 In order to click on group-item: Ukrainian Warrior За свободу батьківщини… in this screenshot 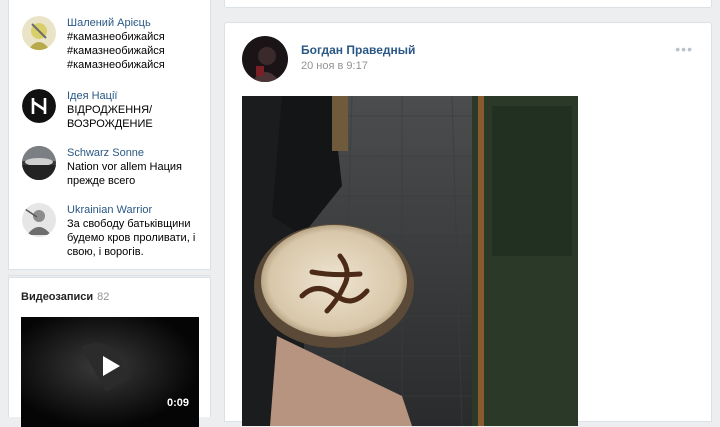, I will do `click(114, 231)`.